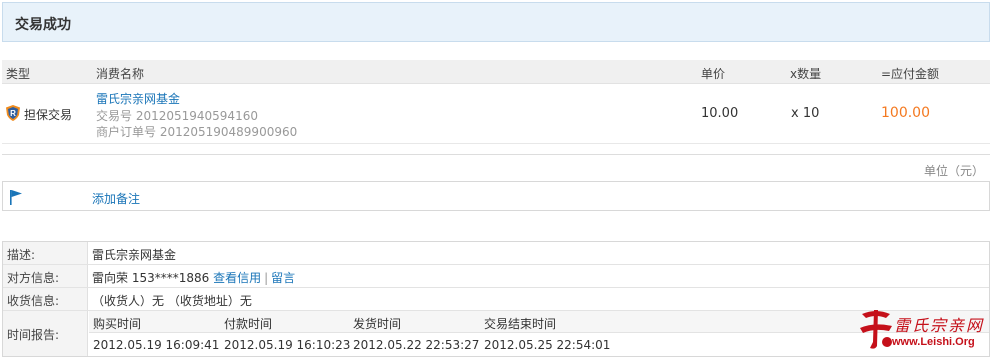 This screenshot has width=992, height=358. I want to click on table-header: 类型 消费名称 单价 x数量 =应付金额, so click(496, 72).